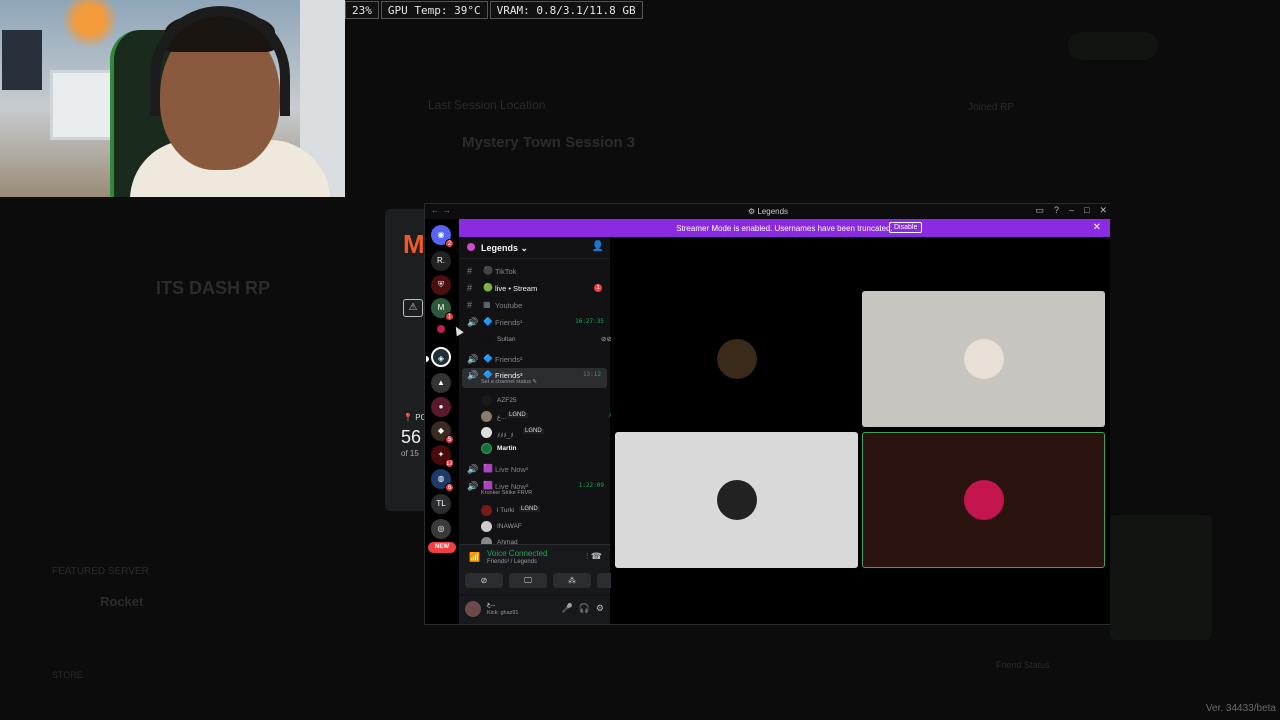 The height and width of the screenshot is (720, 1280). I want to click on server-active: ◈, so click(438, 357).